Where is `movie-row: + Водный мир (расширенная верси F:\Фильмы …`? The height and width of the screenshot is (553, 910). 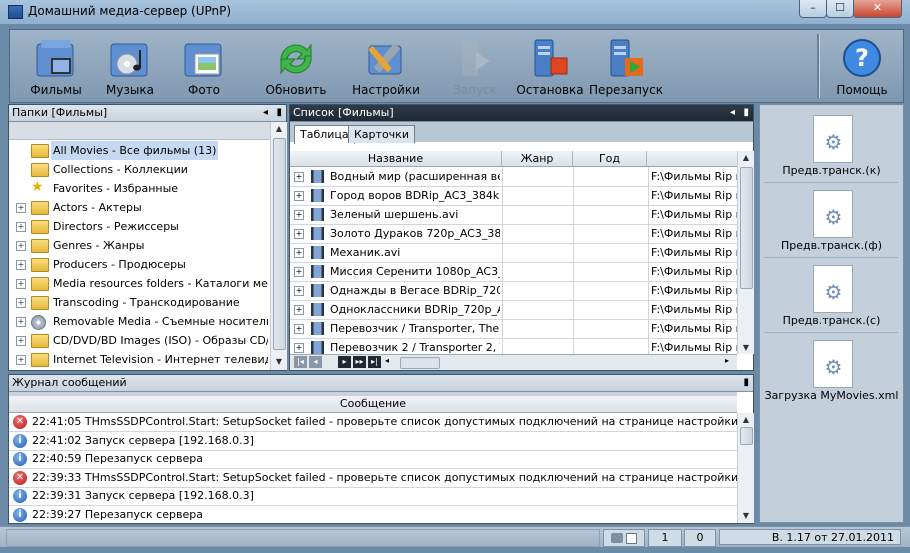 movie-row: + Водный мир (расширенная верси F:\Фильмы … is located at coordinates (513, 177).